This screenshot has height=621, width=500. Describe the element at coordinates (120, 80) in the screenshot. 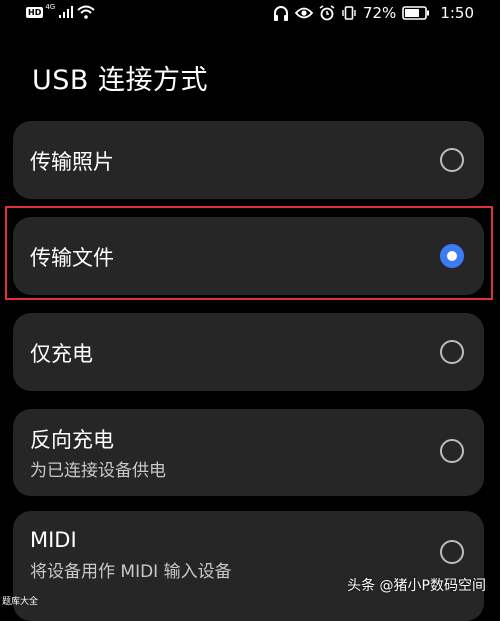

I see `page-title: USB 连接方式` at that location.